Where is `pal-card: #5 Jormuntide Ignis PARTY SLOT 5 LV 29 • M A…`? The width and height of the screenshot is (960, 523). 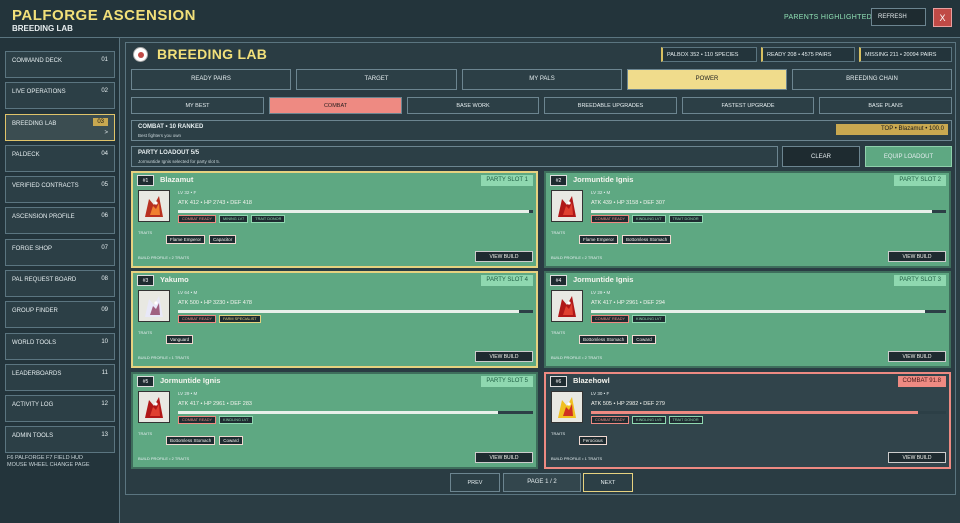 pal-card: #5 Jormuntide Ignis PARTY SLOT 5 LV 29 • M A… is located at coordinates (334, 420).